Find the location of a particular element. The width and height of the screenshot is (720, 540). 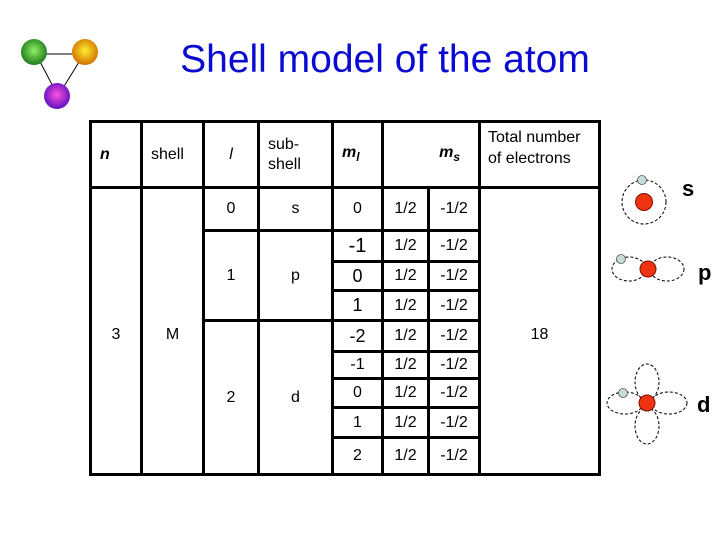

green-ball-icon is located at coordinates (34, 52).